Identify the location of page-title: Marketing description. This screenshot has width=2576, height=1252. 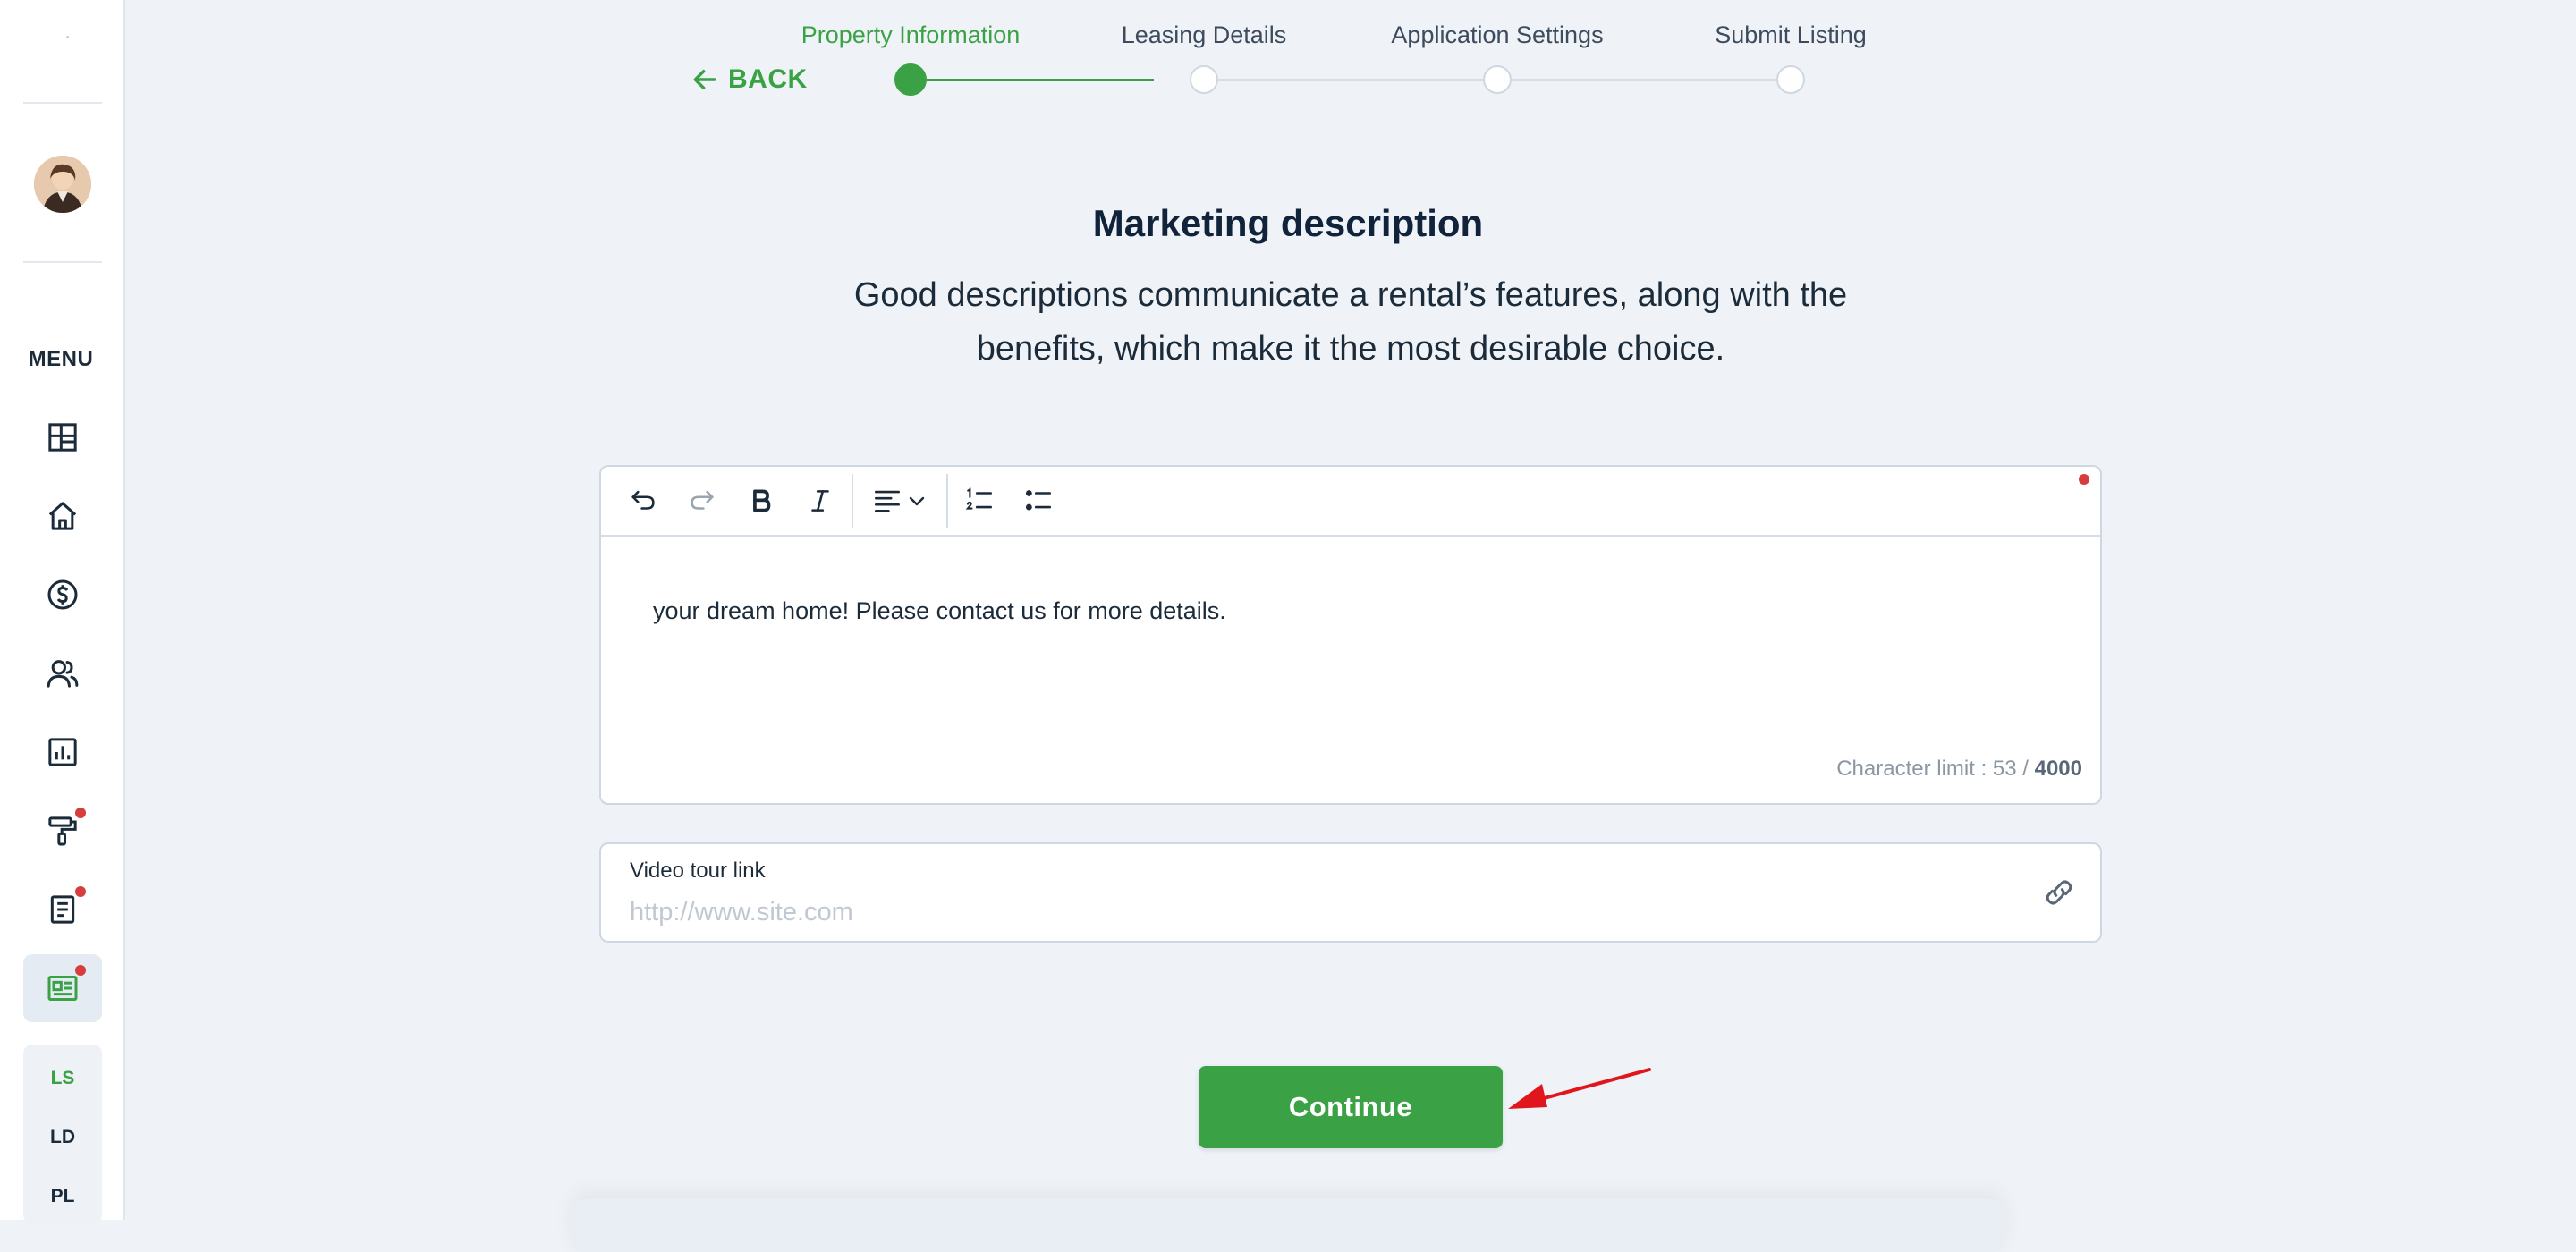
(1288, 223).